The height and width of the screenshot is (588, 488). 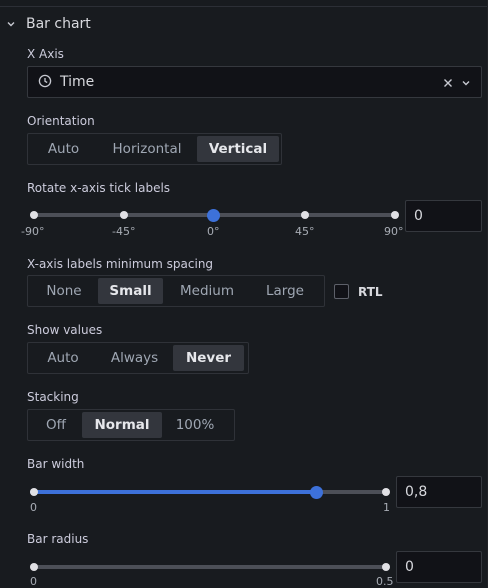 I want to click on bar-width-slider, so click(x=211, y=492).